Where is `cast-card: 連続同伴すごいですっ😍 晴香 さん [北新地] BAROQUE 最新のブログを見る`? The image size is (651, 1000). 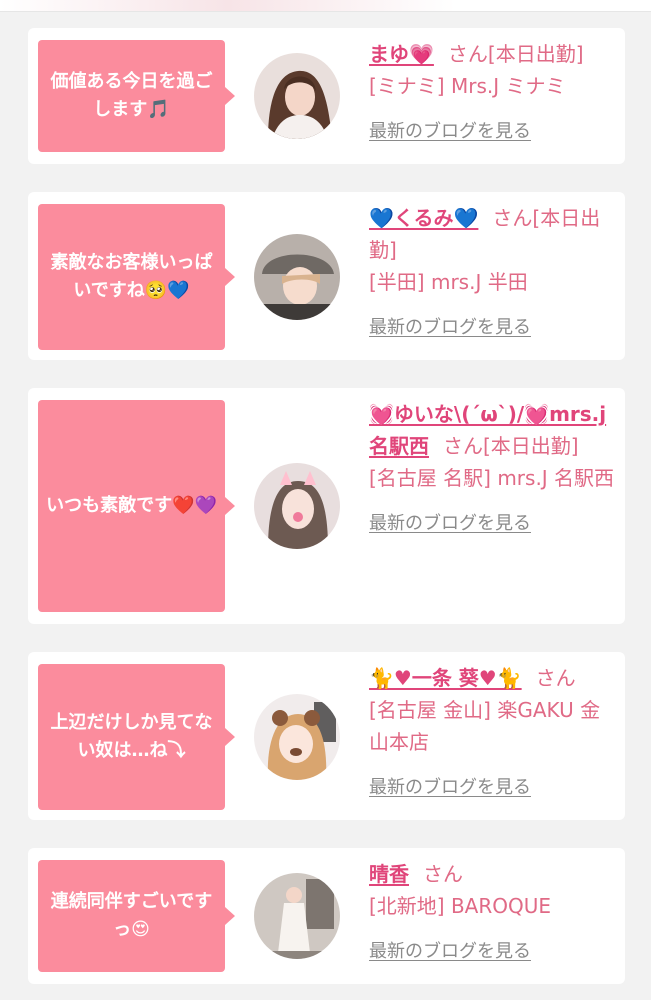
cast-card: 連続同伴すごいですっ😍 晴香 さん [北新地] BAROQUE 最新のブログを見る is located at coordinates (326, 916).